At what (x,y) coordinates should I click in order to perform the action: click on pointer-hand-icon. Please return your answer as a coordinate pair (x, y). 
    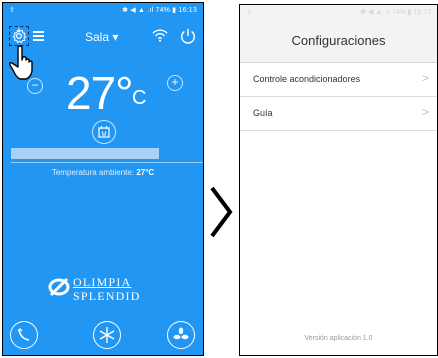
    Looking at the image, I should click on (21, 62).